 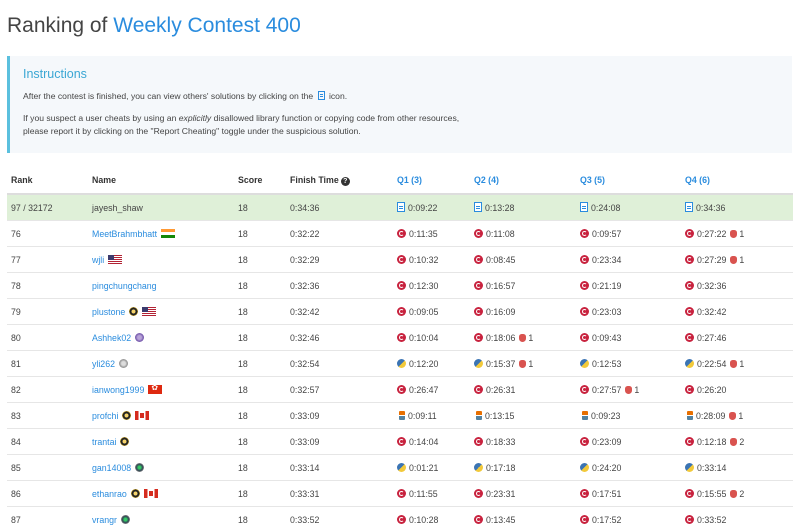 I want to click on submission-time: 0:32:42, so click(x=711, y=312).